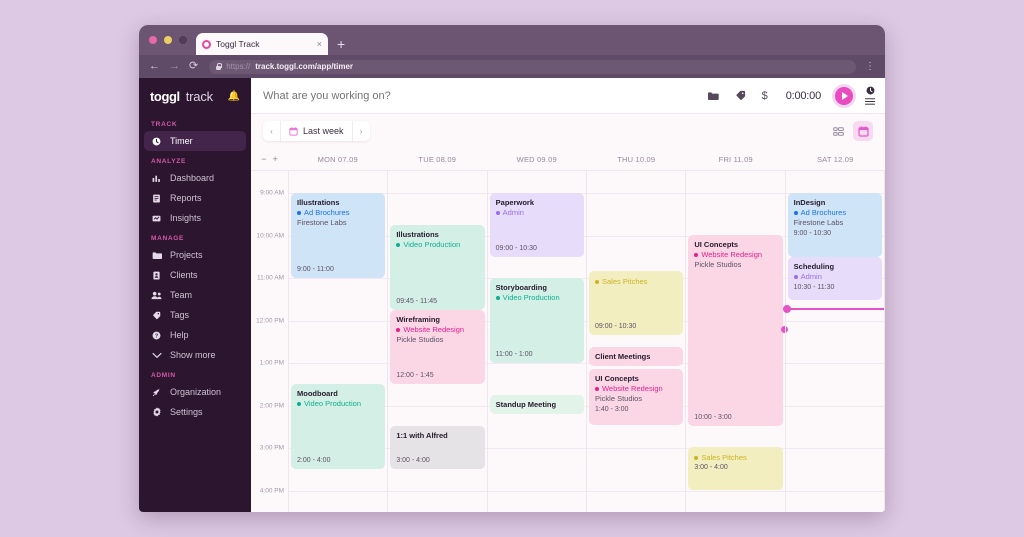 Image resolution: width=1024 pixels, height=537 pixels. I want to click on calendar-event: Standup Meeting, so click(536, 404).